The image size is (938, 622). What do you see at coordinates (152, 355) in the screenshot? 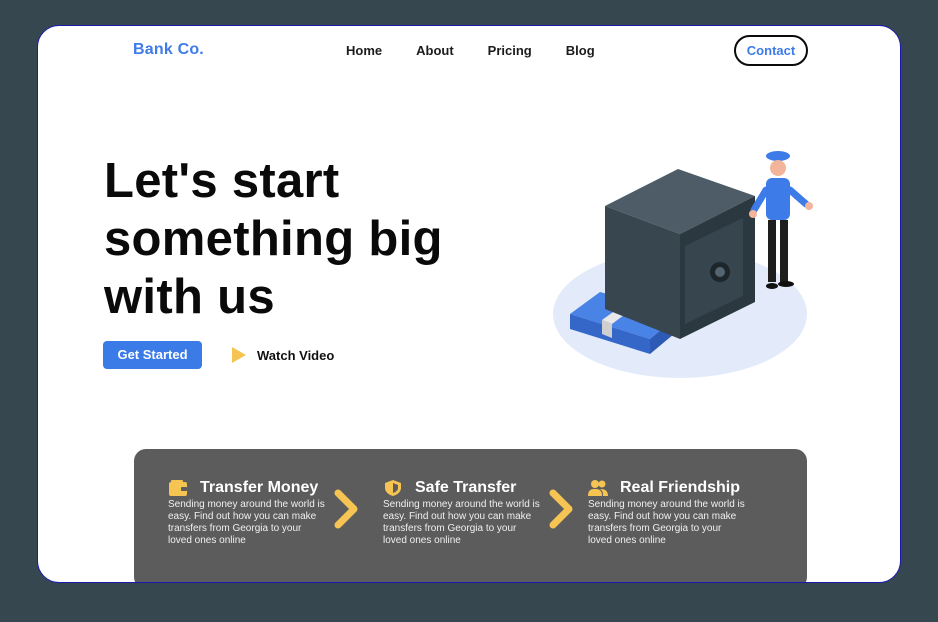
I see `get-started-button: Get Started` at bounding box center [152, 355].